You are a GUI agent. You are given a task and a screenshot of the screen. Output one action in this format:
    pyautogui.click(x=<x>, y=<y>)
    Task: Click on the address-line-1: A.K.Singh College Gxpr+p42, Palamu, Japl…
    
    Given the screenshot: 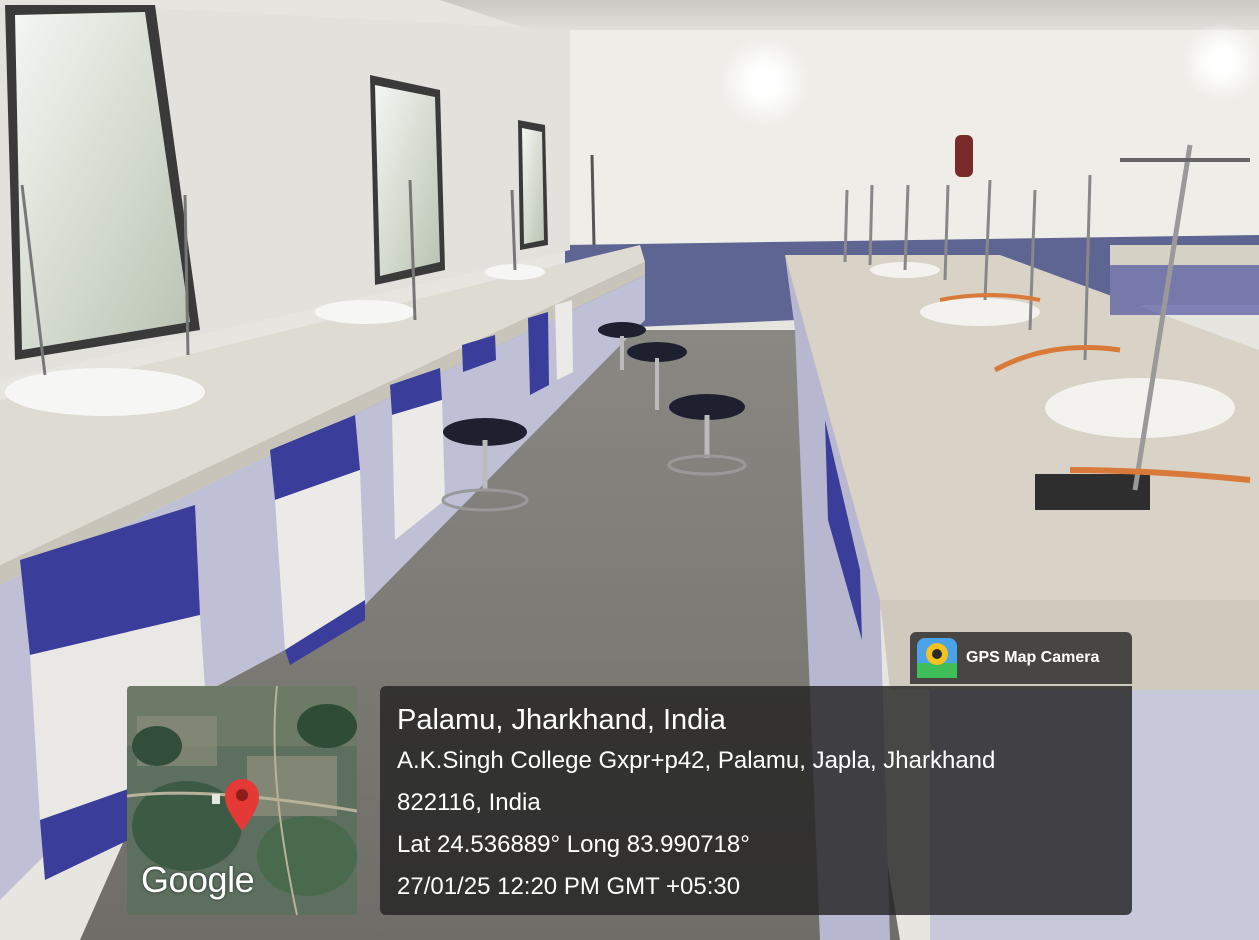 What is the action you would take?
    pyautogui.click(x=696, y=760)
    